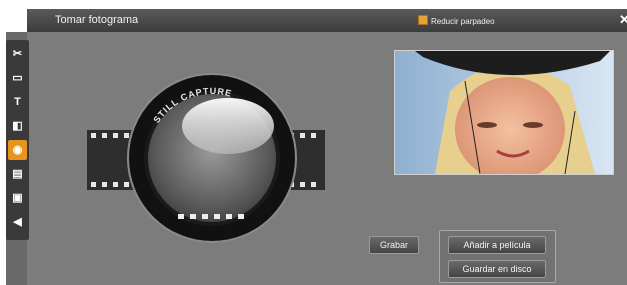 This screenshot has height=285, width=627. I want to click on disc-icon: ▣, so click(17, 198).